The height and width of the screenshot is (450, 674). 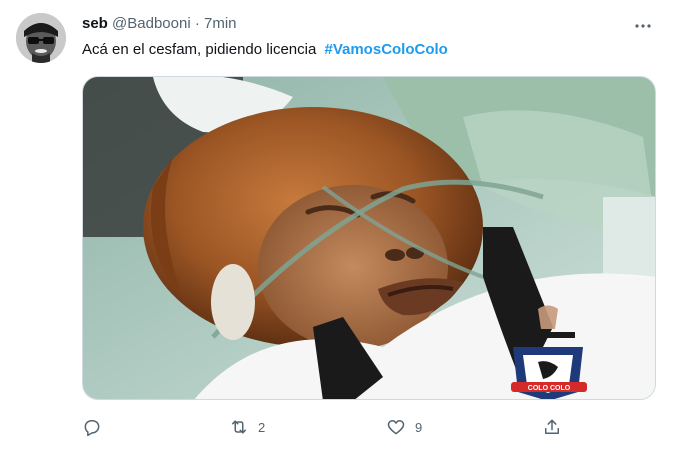 I want to click on share-icon, so click(x=552, y=426).